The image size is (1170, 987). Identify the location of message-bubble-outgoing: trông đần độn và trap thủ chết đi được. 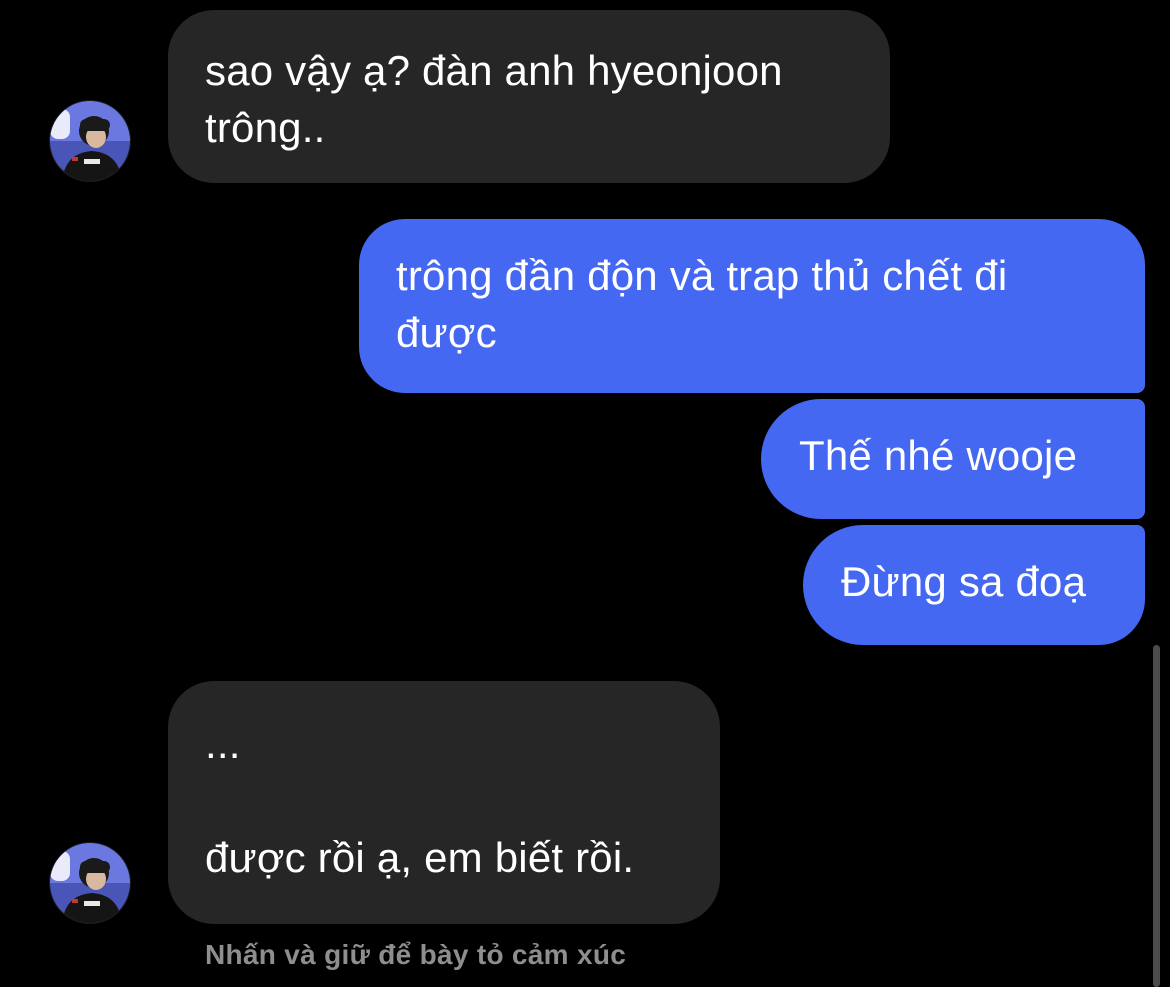
(752, 306).